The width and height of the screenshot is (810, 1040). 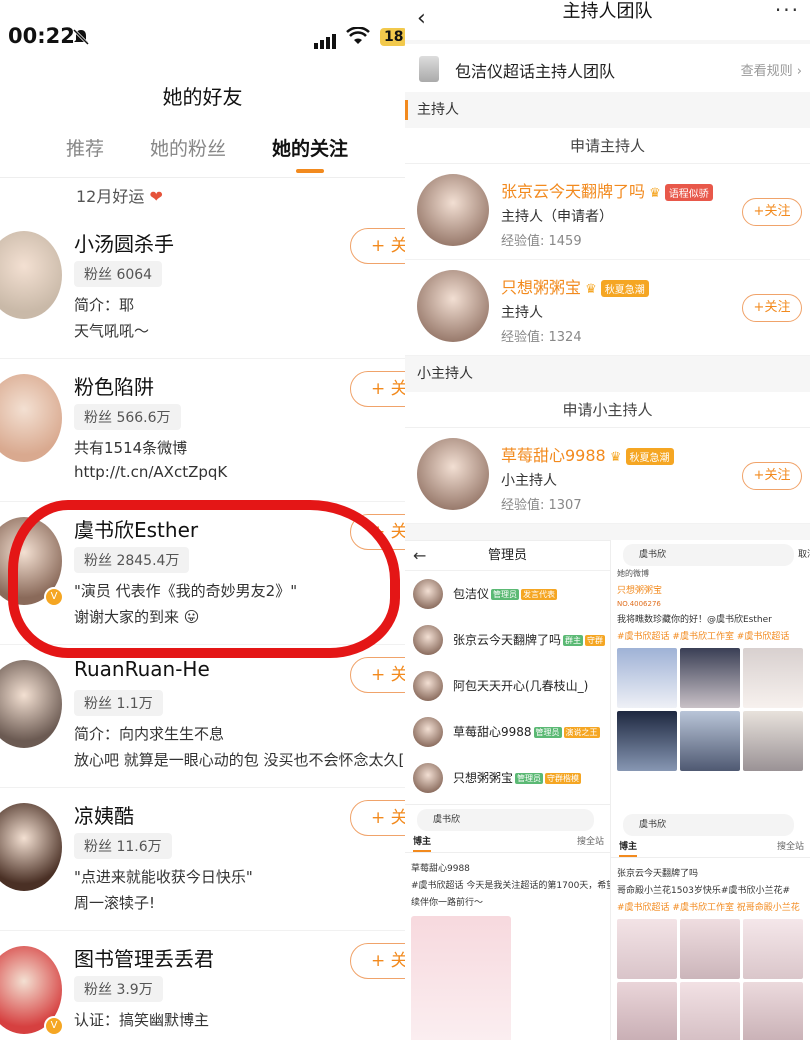 What do you see at coordinates (422, 844) in the screenshot?
I see `tab-blogger-2: 博主` at bounding box center [422, 844].